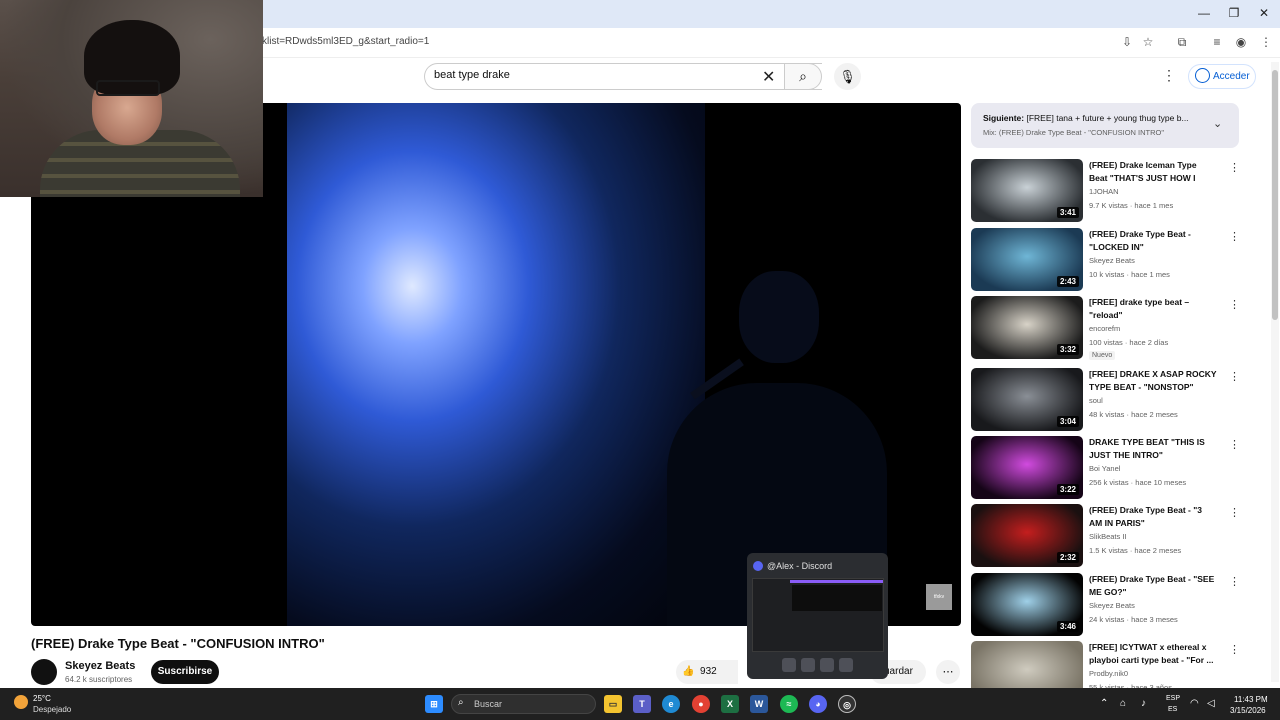  Describe the element at coordinates (1173, 698) in the screenshot. I see `language-indicator: ESP` at that location.